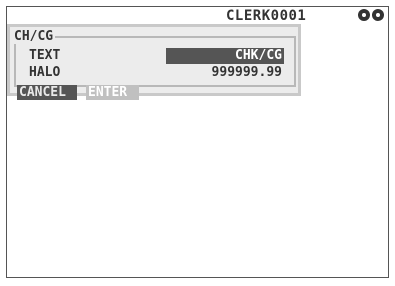 The image size is (395, 286). Describe the element at coordinates (225, 56) in the screenshot. I see `text-field: CHK/CG` at that location.